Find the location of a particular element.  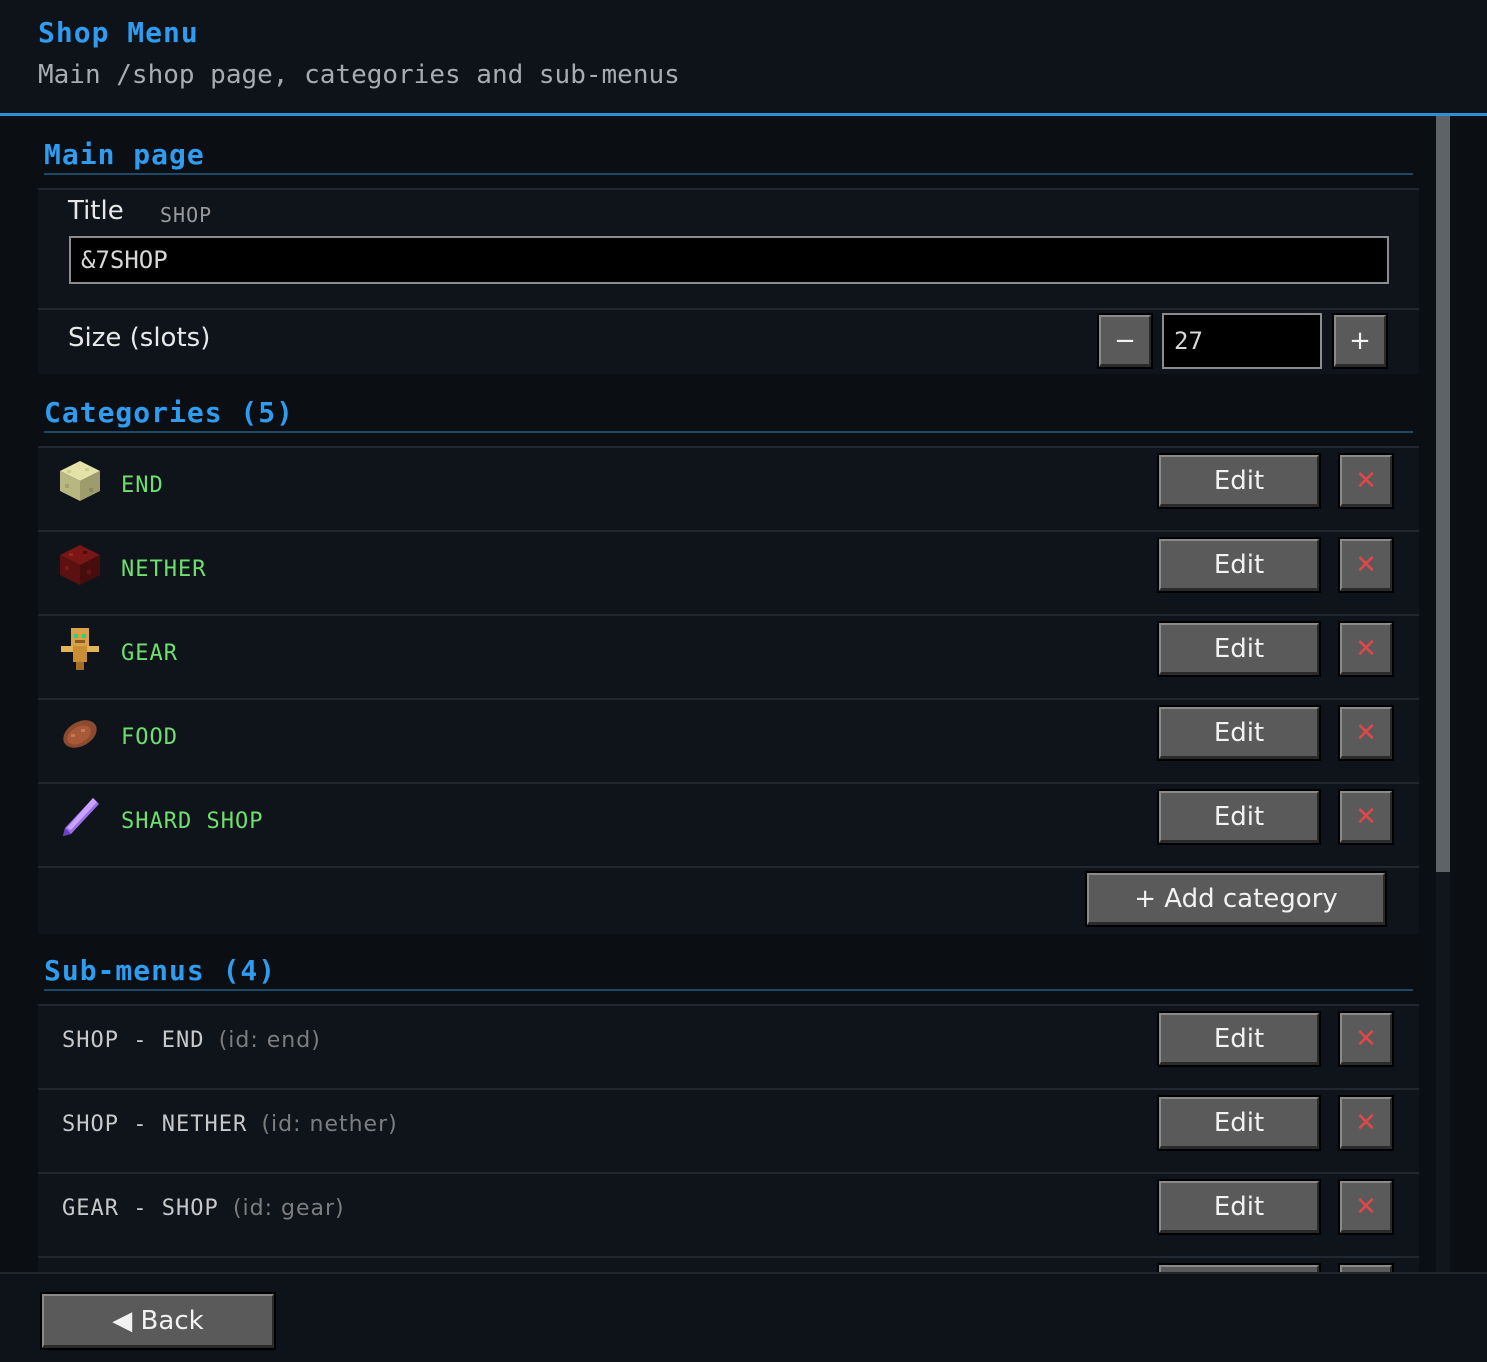

size-decrease-button: − is located at coordinates (1125, 341).